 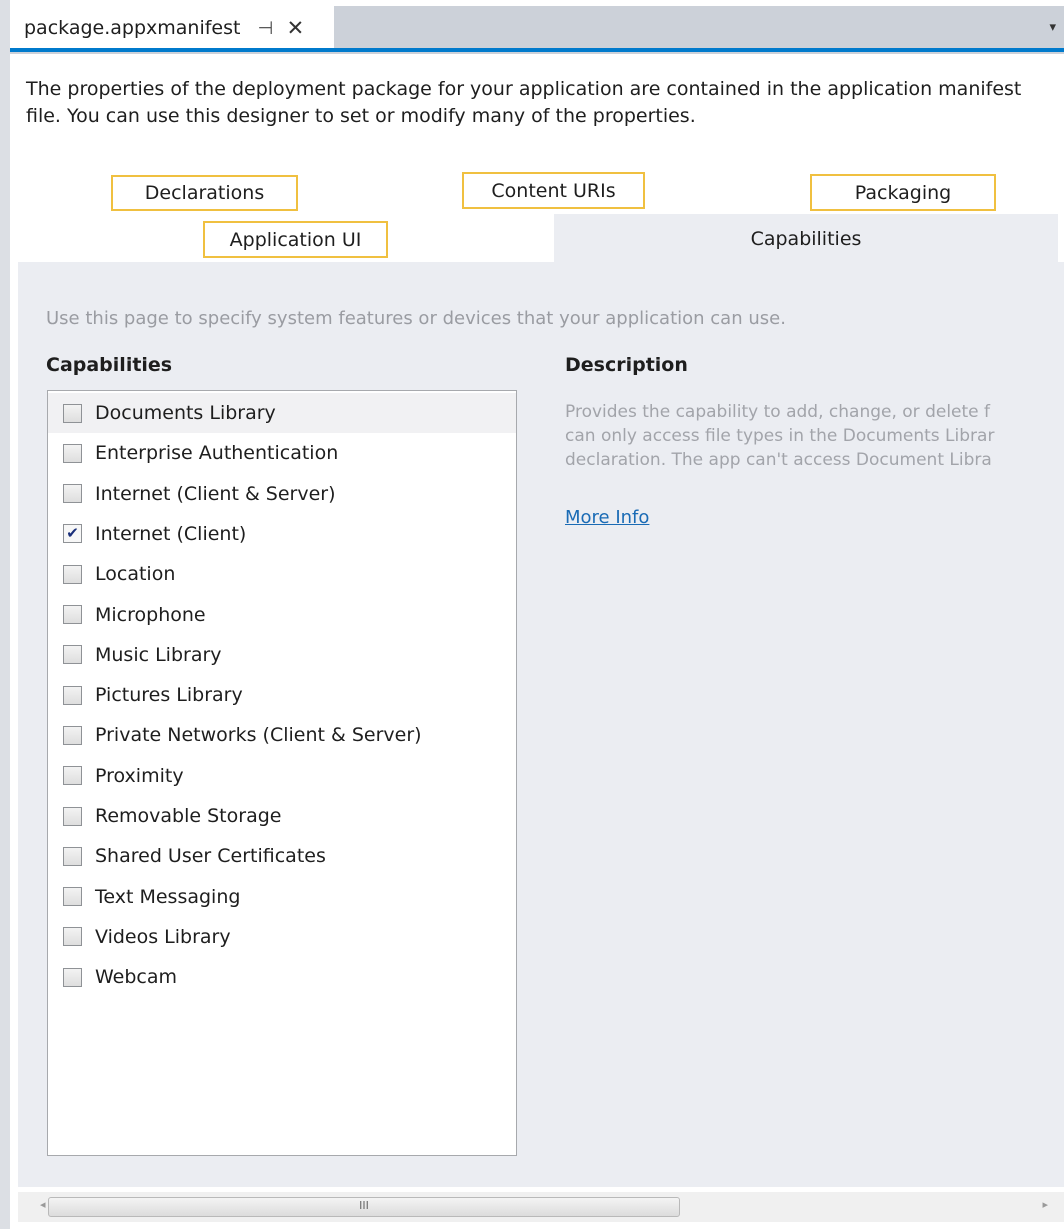 What do you see at coordinates (282, 413) in the screenshot?
I see `capability-row: Documents Library` at bounding box center [282, 413].